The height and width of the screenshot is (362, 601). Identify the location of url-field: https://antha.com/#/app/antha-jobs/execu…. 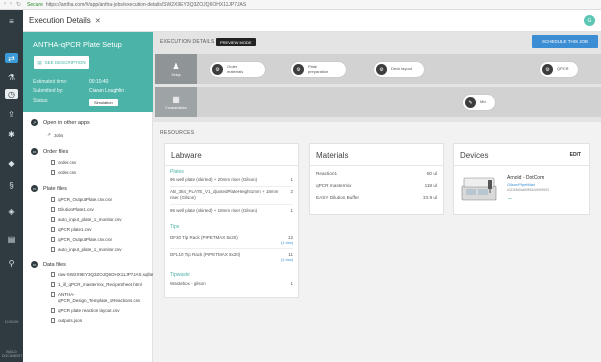
(146, 5).